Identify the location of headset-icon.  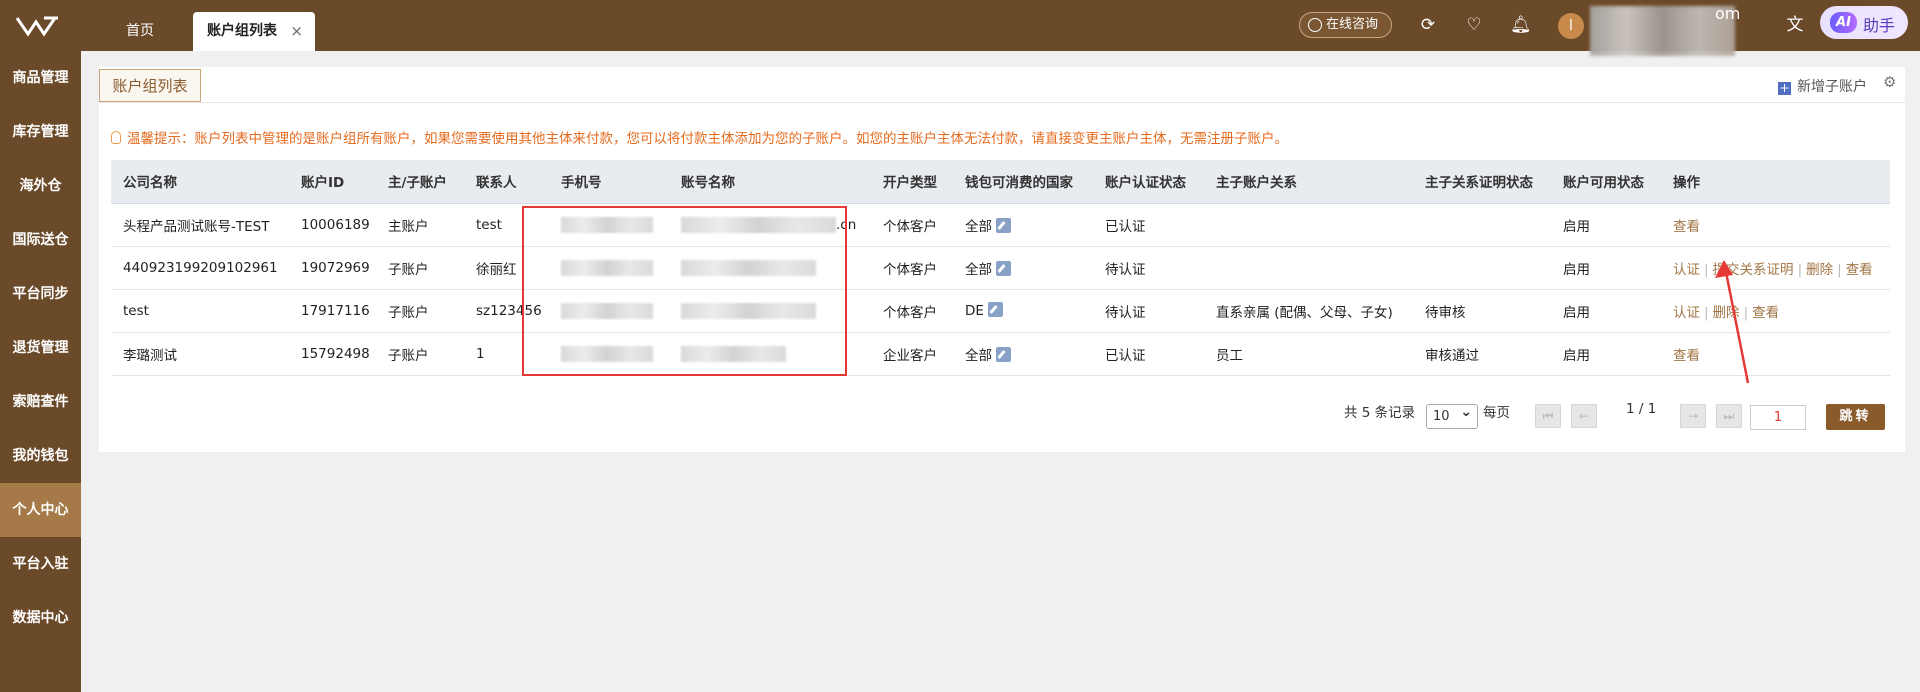
(1315, 25).